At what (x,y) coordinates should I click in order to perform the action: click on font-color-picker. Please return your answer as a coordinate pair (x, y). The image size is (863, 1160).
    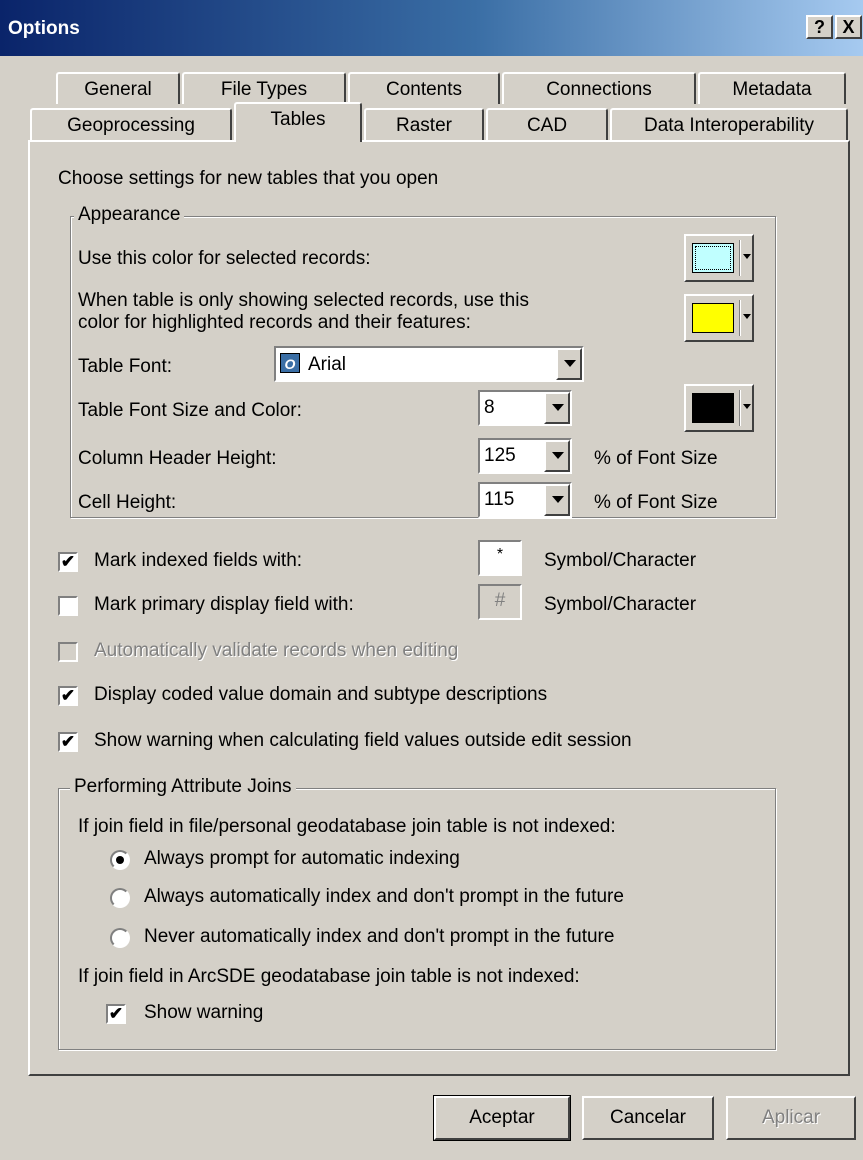
    Looking at the image, I should click on (719, 408).